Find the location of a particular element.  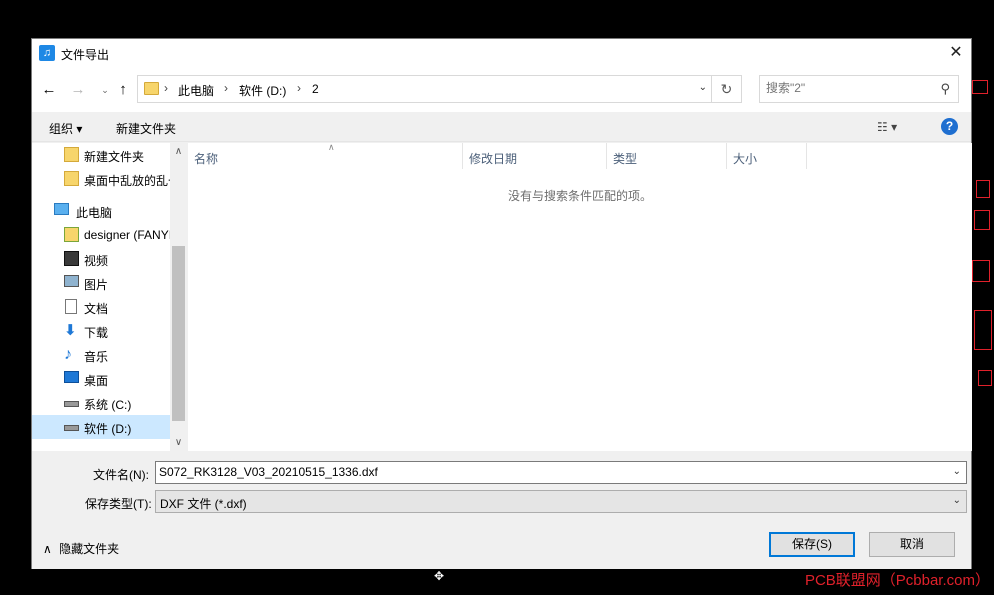

download-icon: ⬇ is located at coordinates (70, 330).